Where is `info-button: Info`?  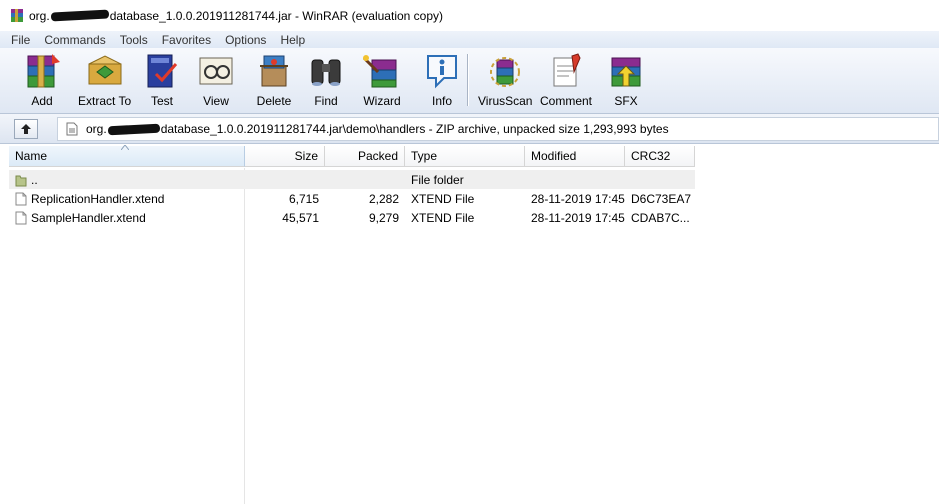 info-button: Info is located at coordinates (442, 81).